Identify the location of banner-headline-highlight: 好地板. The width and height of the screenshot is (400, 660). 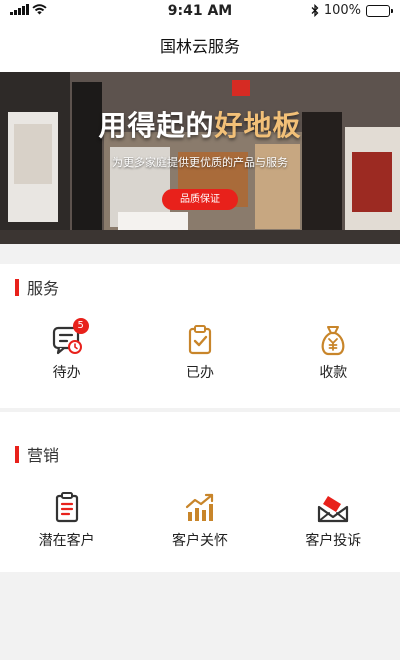
(258, 125).